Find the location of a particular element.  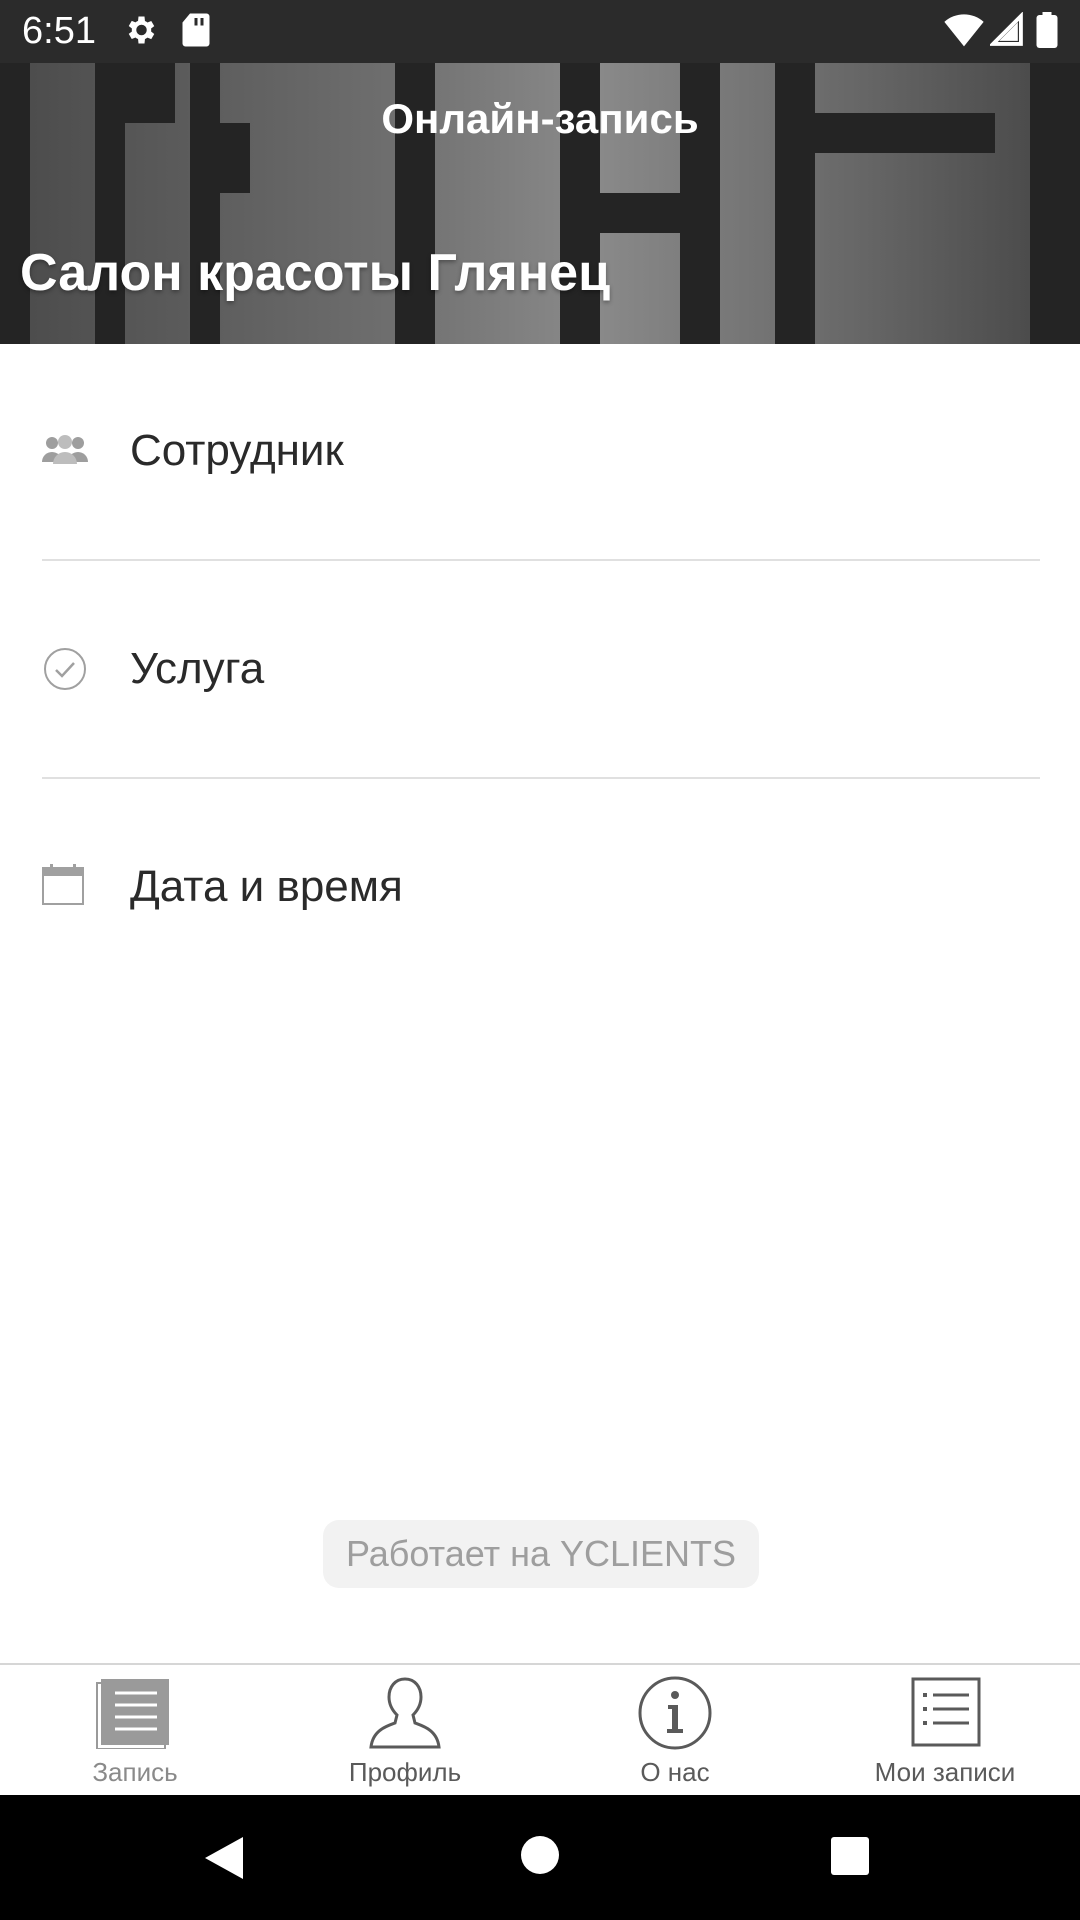

salon-name: Салон красоты Глянец is located at coordinates (315, 273).